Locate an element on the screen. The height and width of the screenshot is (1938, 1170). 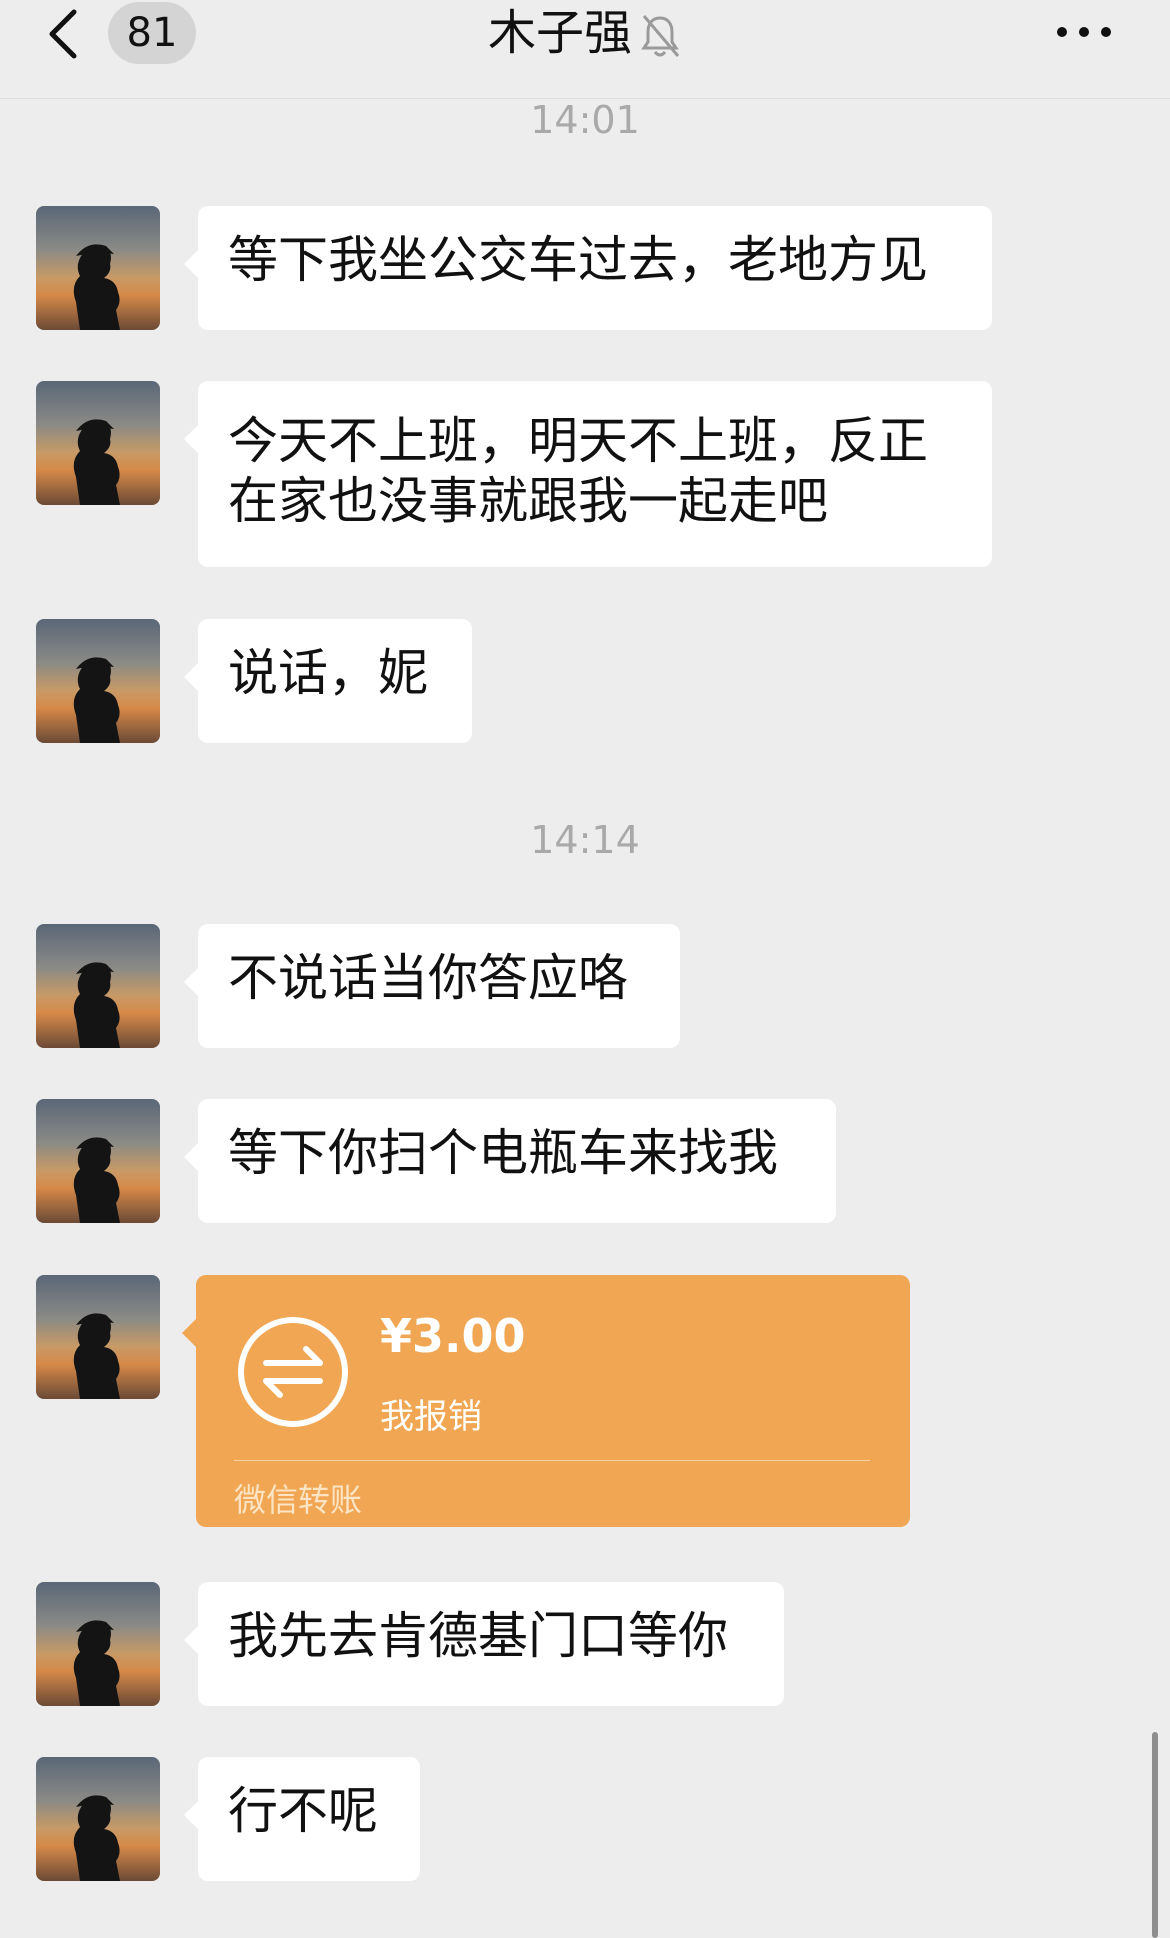
message-bubble: 今天不上班，明天不上班，反正在家也没事就跟我一起走吧 is located at coordinates (588, 474).